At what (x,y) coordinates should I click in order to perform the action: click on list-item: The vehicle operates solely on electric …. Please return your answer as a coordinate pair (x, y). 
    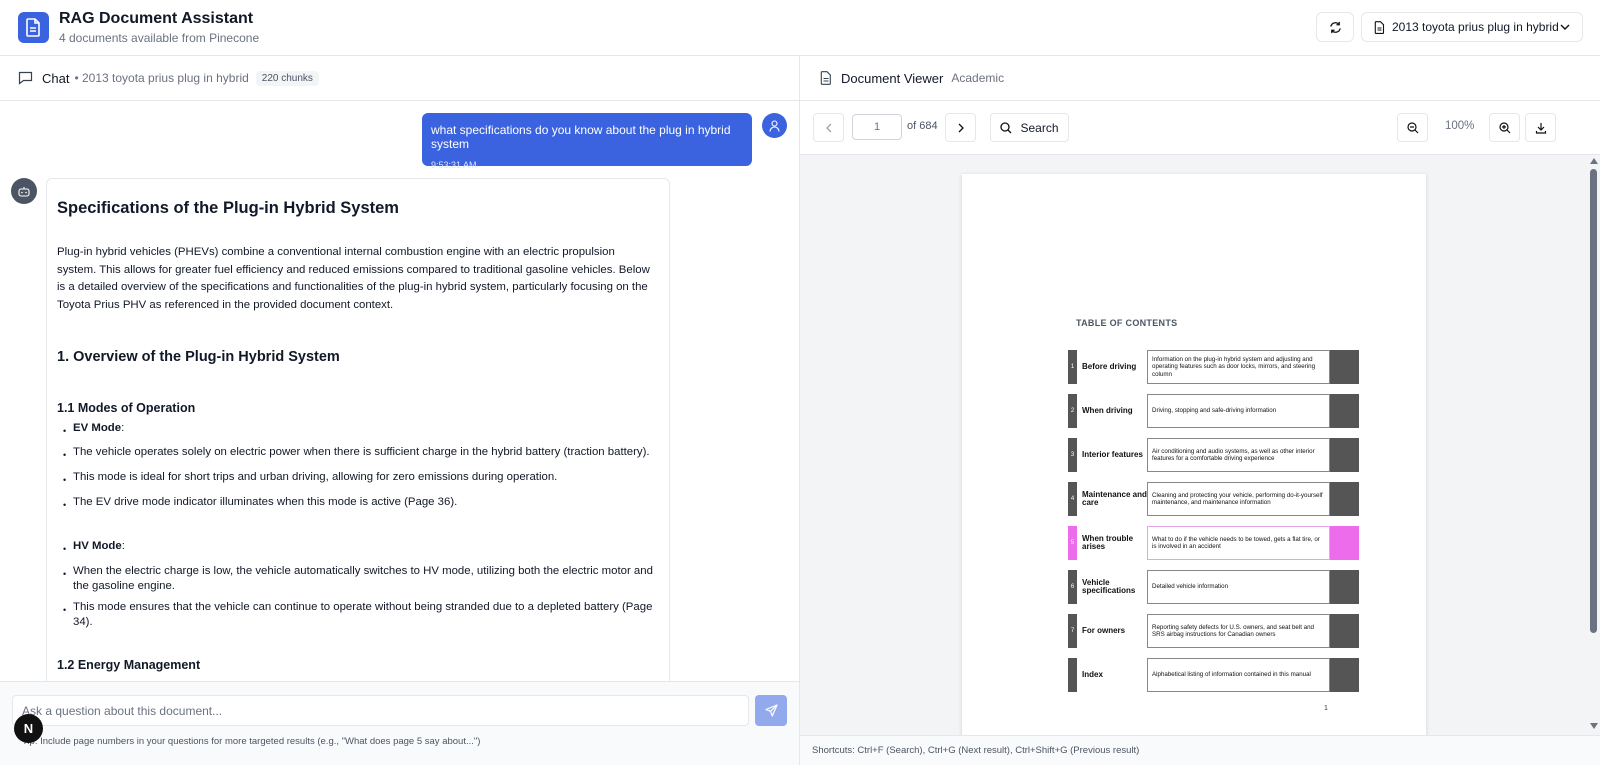
    Looking at the image, I should click on (358, 454).